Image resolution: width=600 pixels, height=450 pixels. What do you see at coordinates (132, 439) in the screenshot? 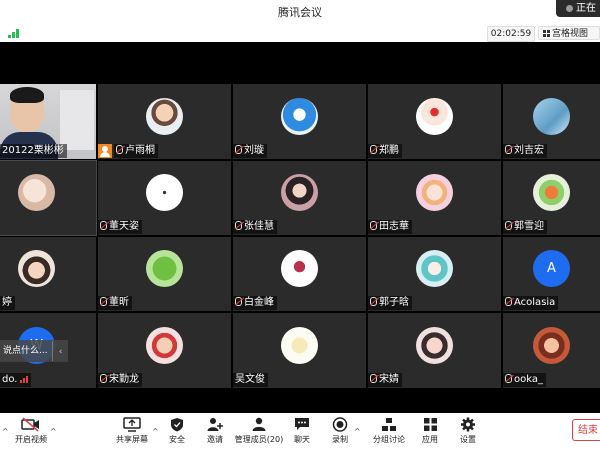
I see `share-screen-label: 共享屏幕` at bounding box center [132, 439].